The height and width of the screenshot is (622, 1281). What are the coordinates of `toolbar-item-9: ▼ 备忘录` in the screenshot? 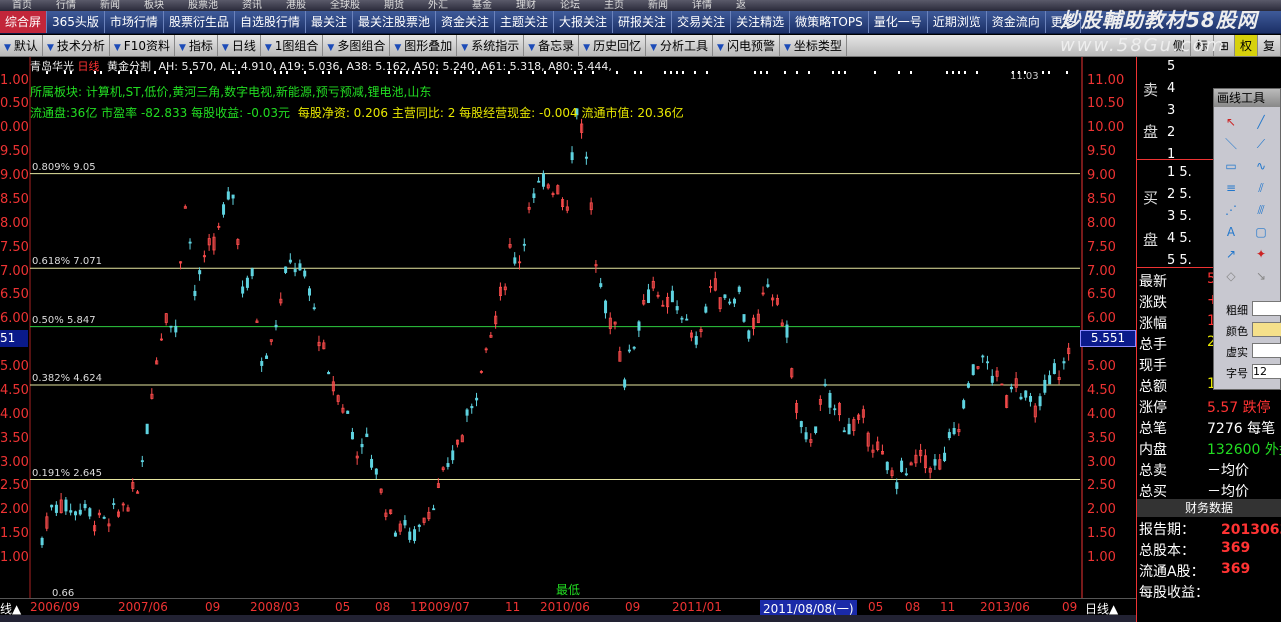 It's located at (552, 45).